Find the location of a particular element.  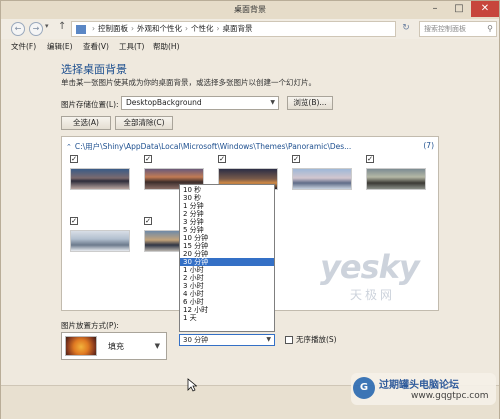

dropdown-option: 5 分钟 is located at coordinates (227, 230).